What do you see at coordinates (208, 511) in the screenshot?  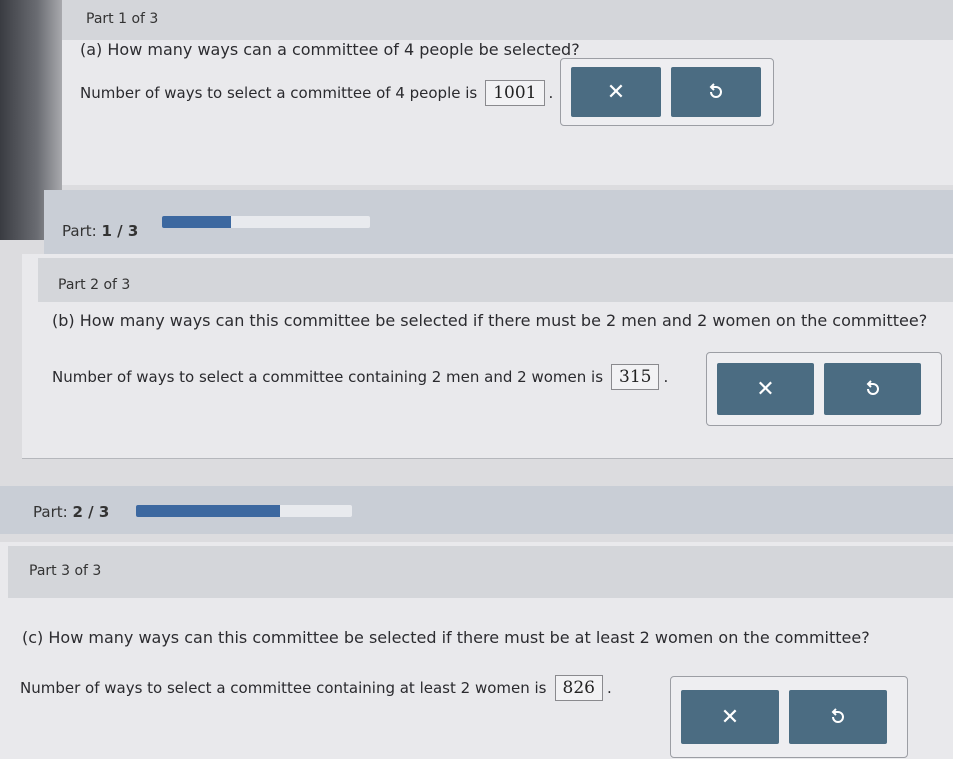 I see `progress-2-fill` at bounding box center [208, 511].